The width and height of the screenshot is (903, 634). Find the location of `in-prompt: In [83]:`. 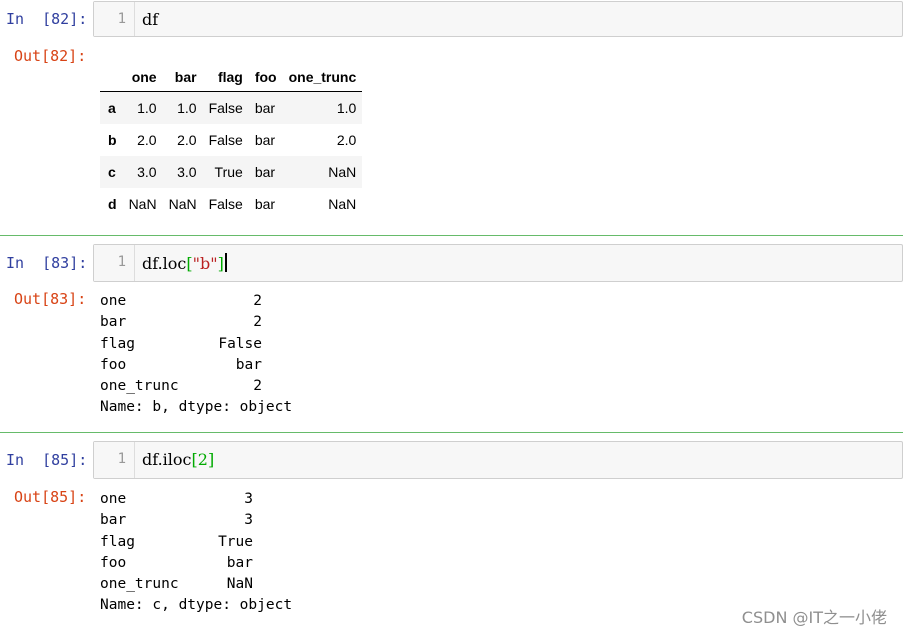

in-prompt: In [83]: is located at coordinates (47, 263).